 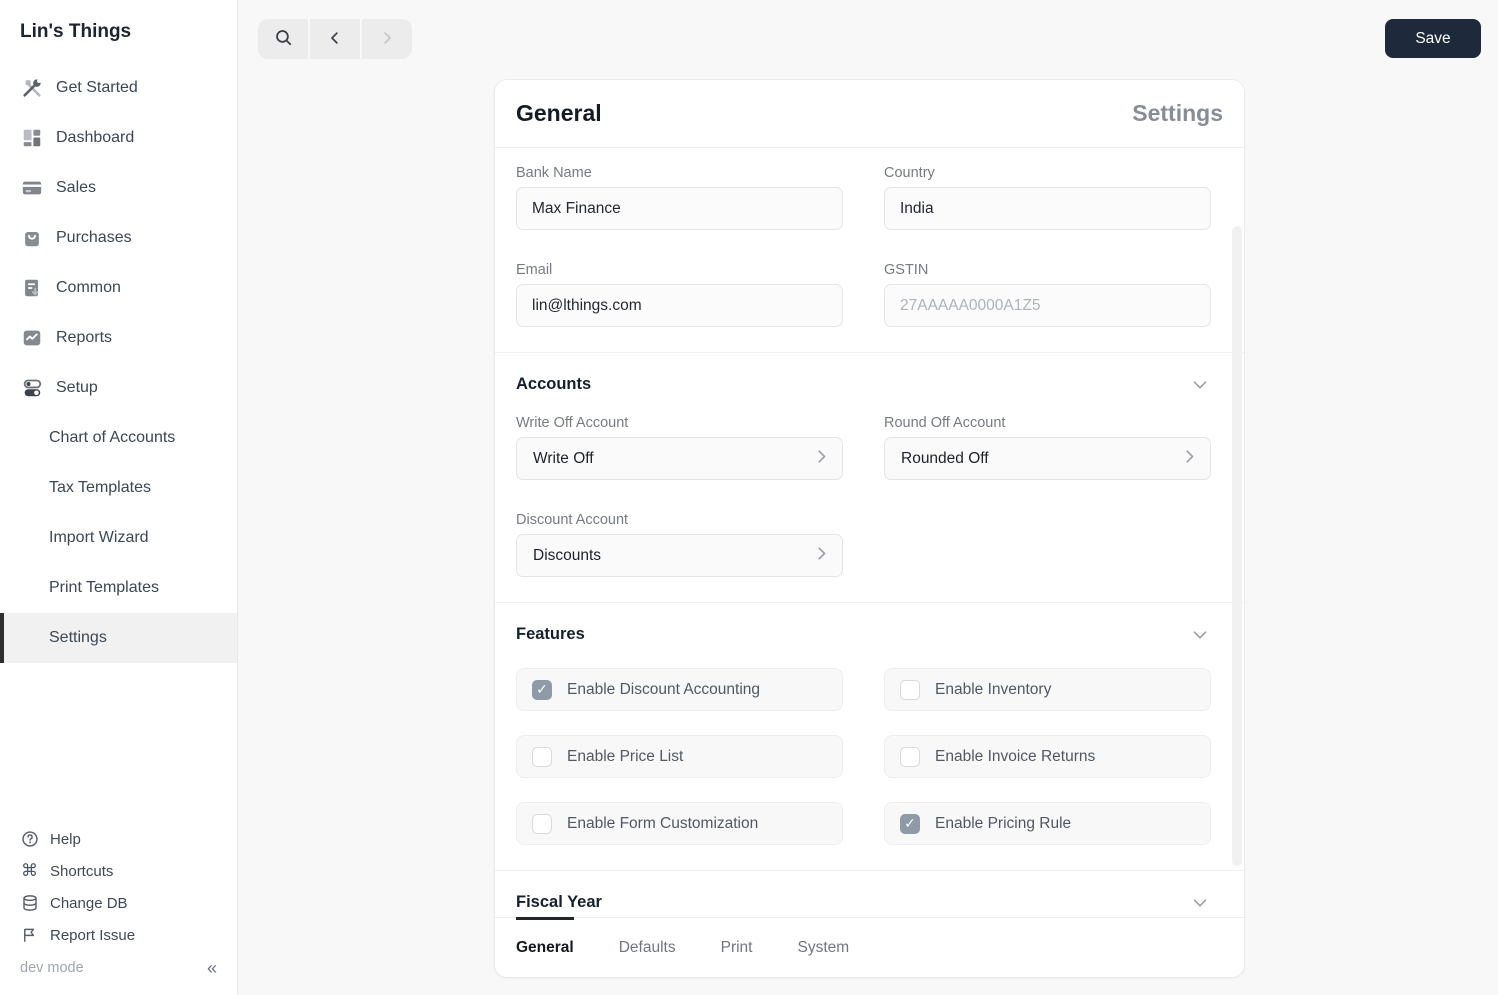 I want to click on sidebar-item-chart-of-accounts: Chart of Accounts, so click(x=118, y=438).